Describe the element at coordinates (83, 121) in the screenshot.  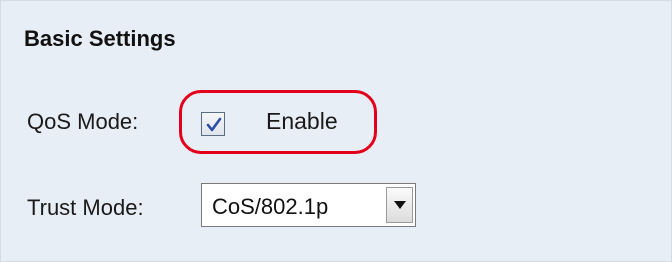
I see `qos-mode-label: QoS Mode:` at that location.